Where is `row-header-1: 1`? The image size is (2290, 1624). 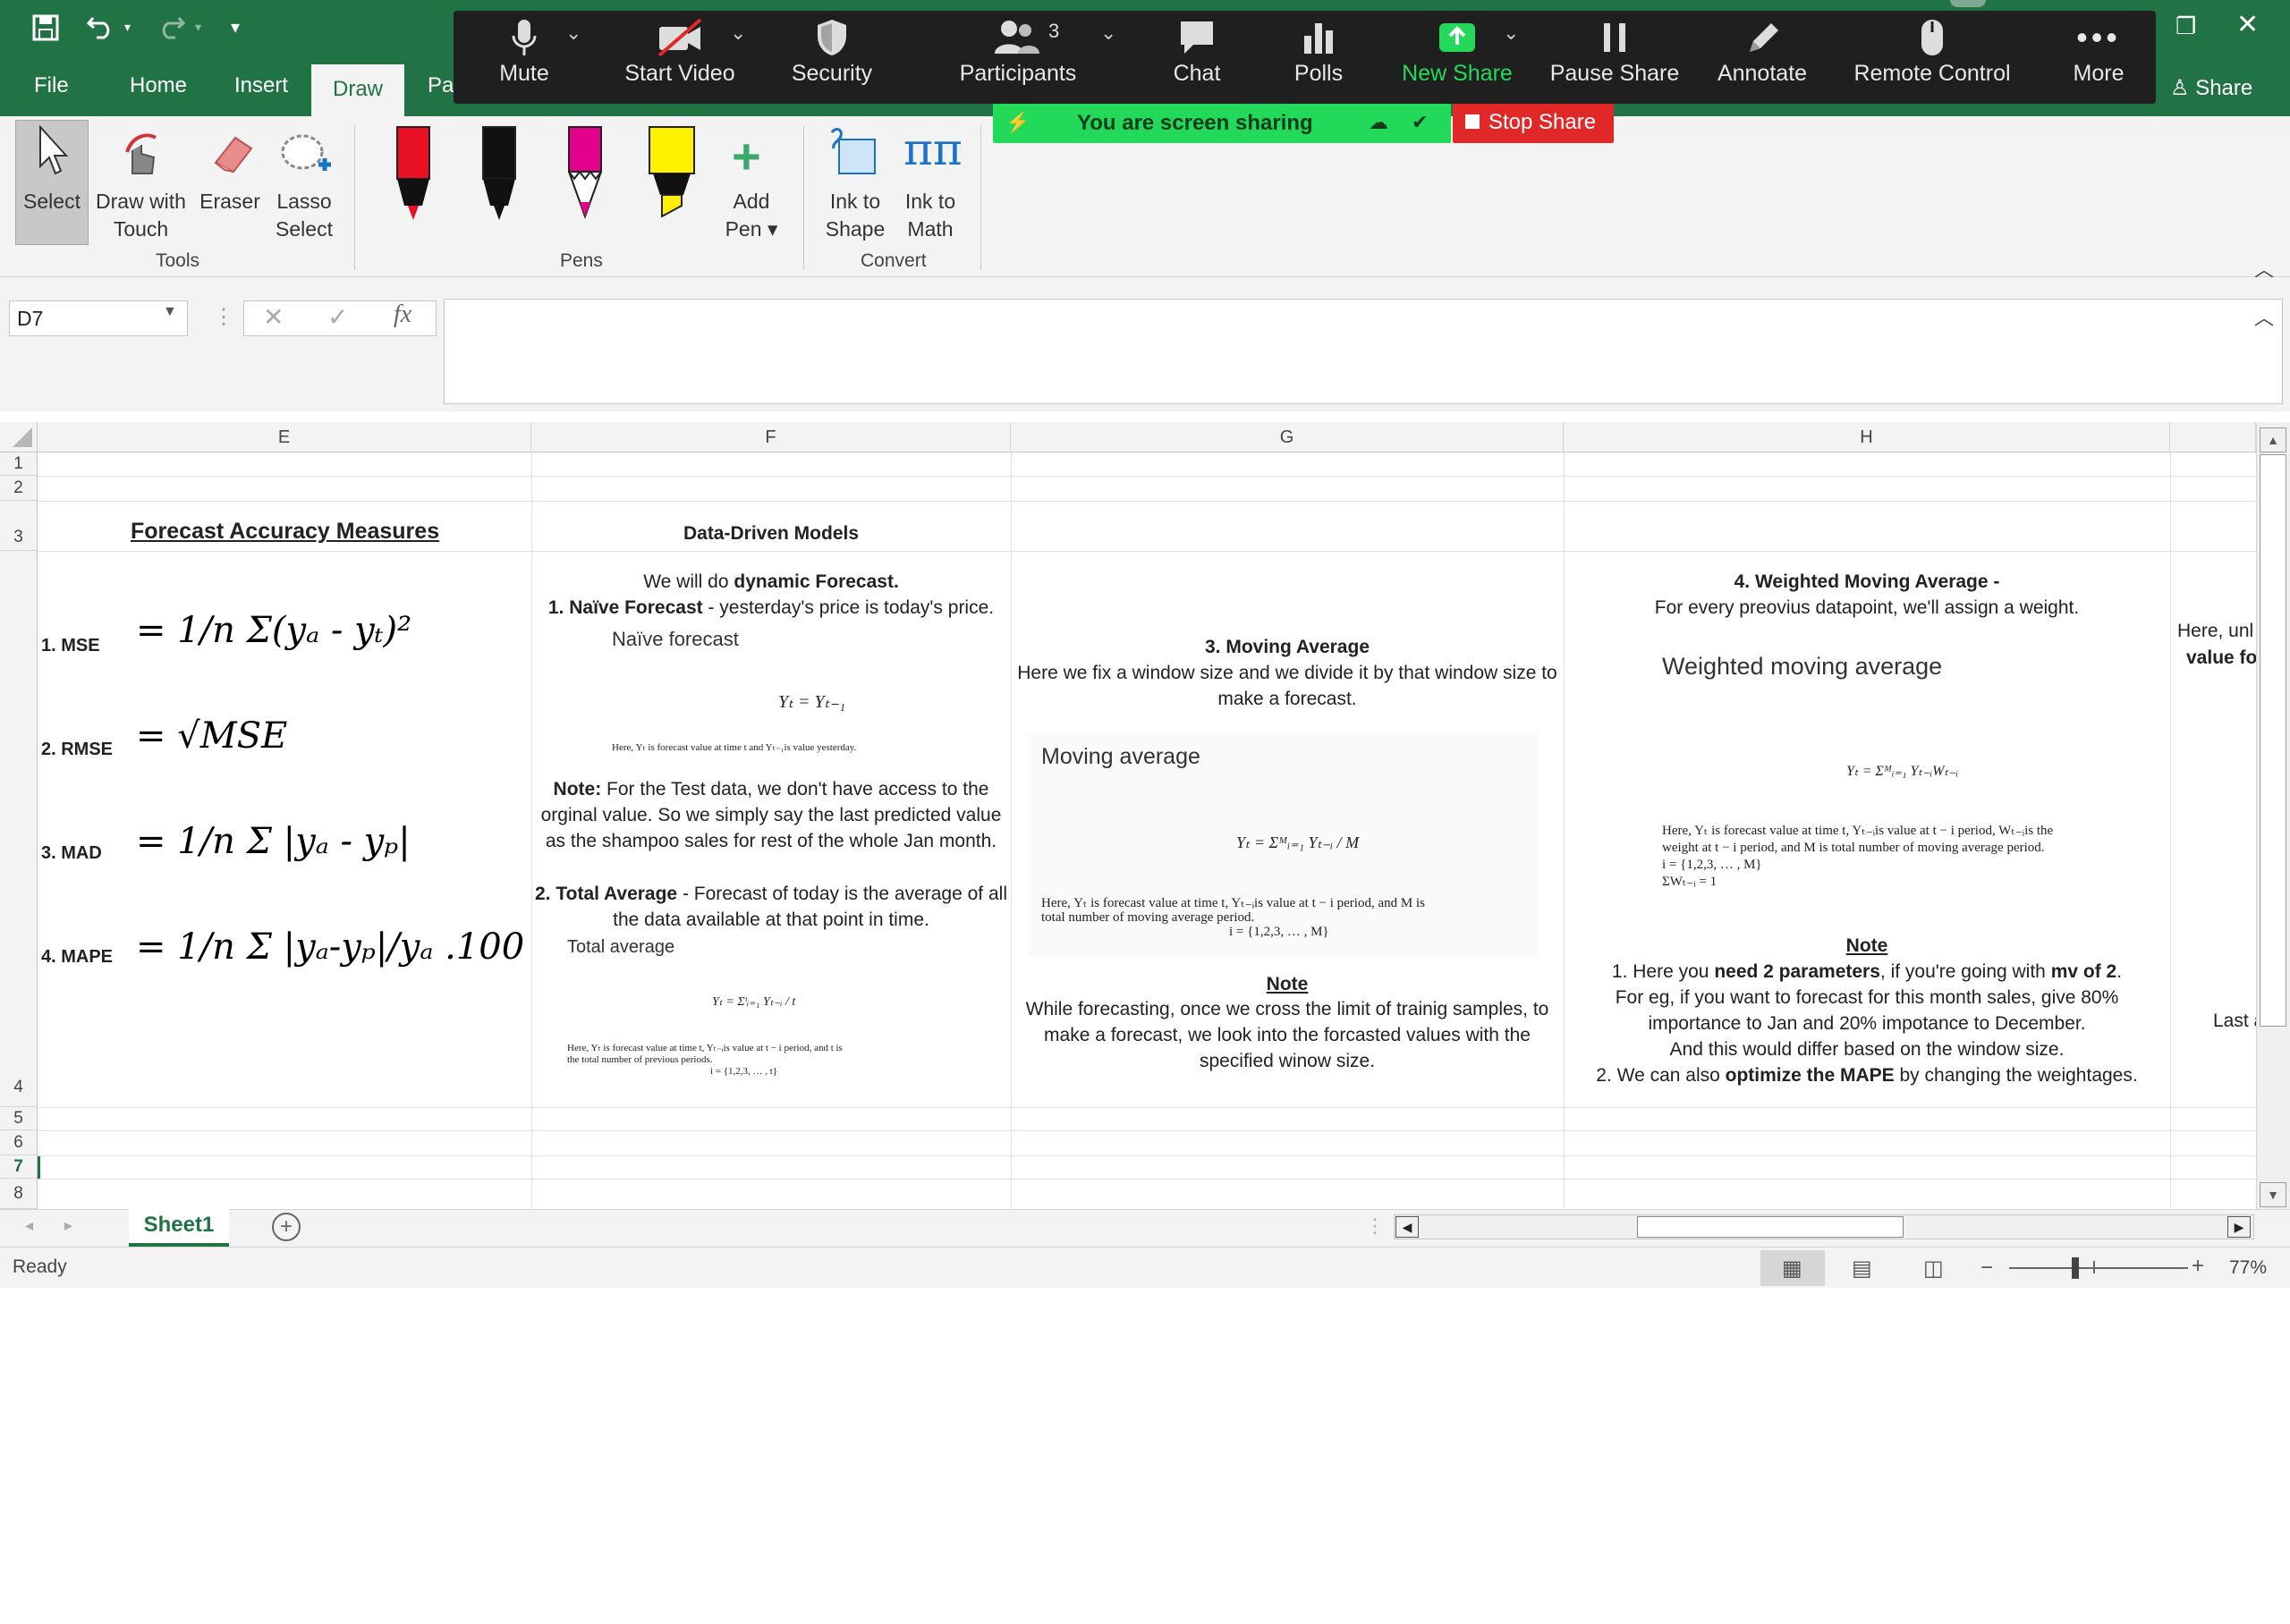 row-header-1: 1 is located at coordinates (19, 465).